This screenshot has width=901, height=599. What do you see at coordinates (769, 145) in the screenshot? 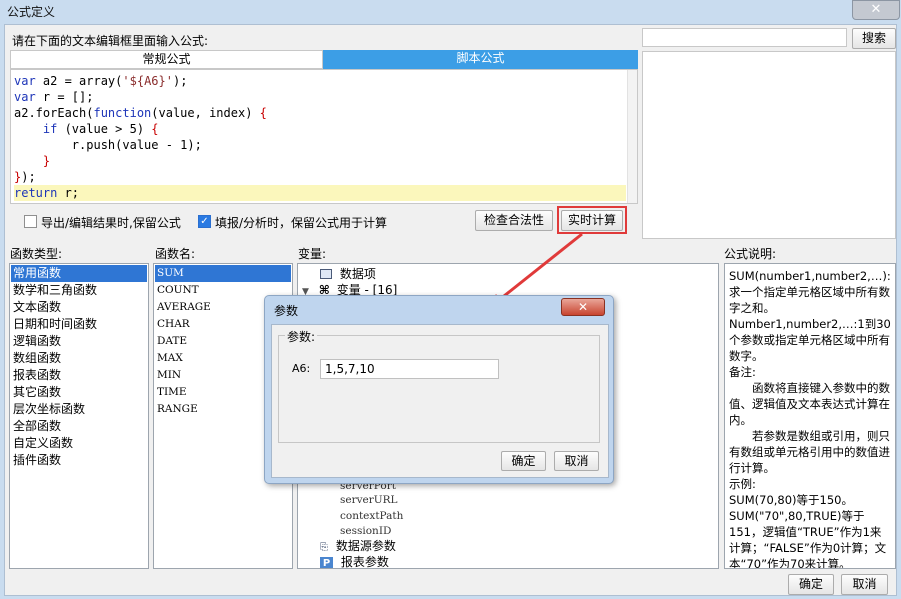
I see `search-results` at bounding box center [769, 145].